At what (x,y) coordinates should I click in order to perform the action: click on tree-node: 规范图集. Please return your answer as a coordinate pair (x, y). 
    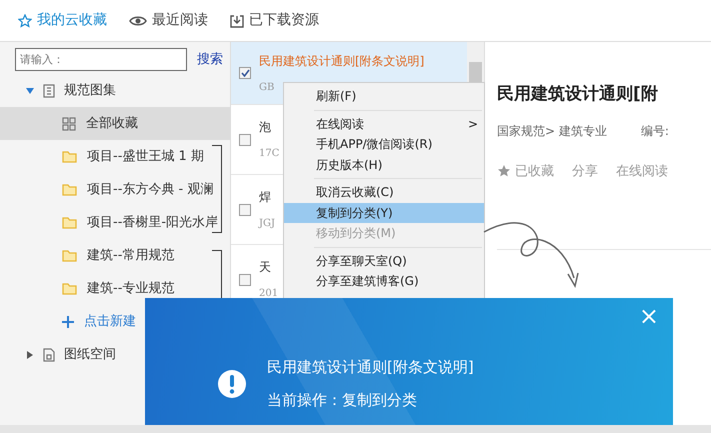
    Looking at the image, I should click on (115, 90).